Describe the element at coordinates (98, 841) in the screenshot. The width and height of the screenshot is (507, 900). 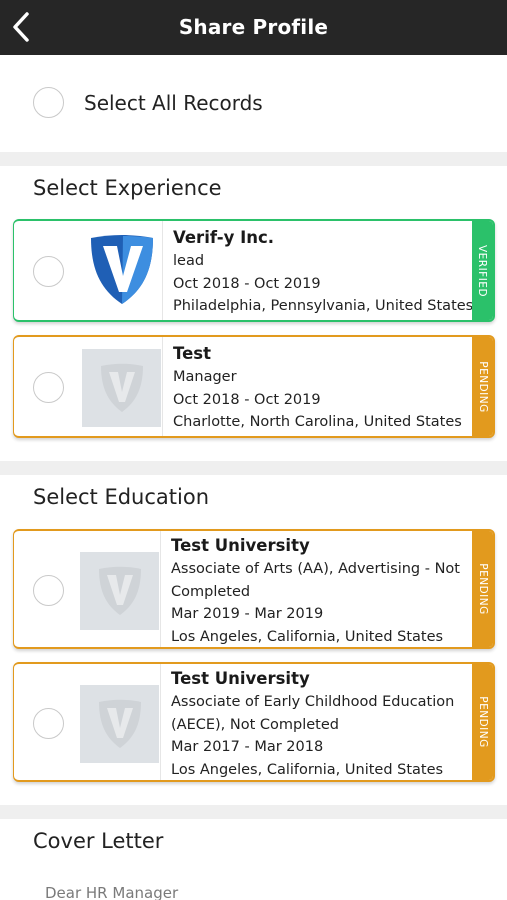
I see `cover-letter-title: Cover Letter` at that location.